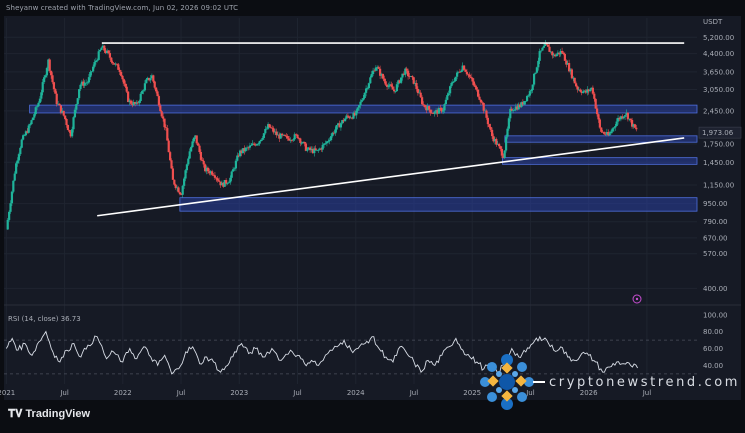 The image size is (745, 433). Describe the element at coordinates (713, 366) in the screenshot. I see `rsi-axis-tick-label: 40.00` at that location.